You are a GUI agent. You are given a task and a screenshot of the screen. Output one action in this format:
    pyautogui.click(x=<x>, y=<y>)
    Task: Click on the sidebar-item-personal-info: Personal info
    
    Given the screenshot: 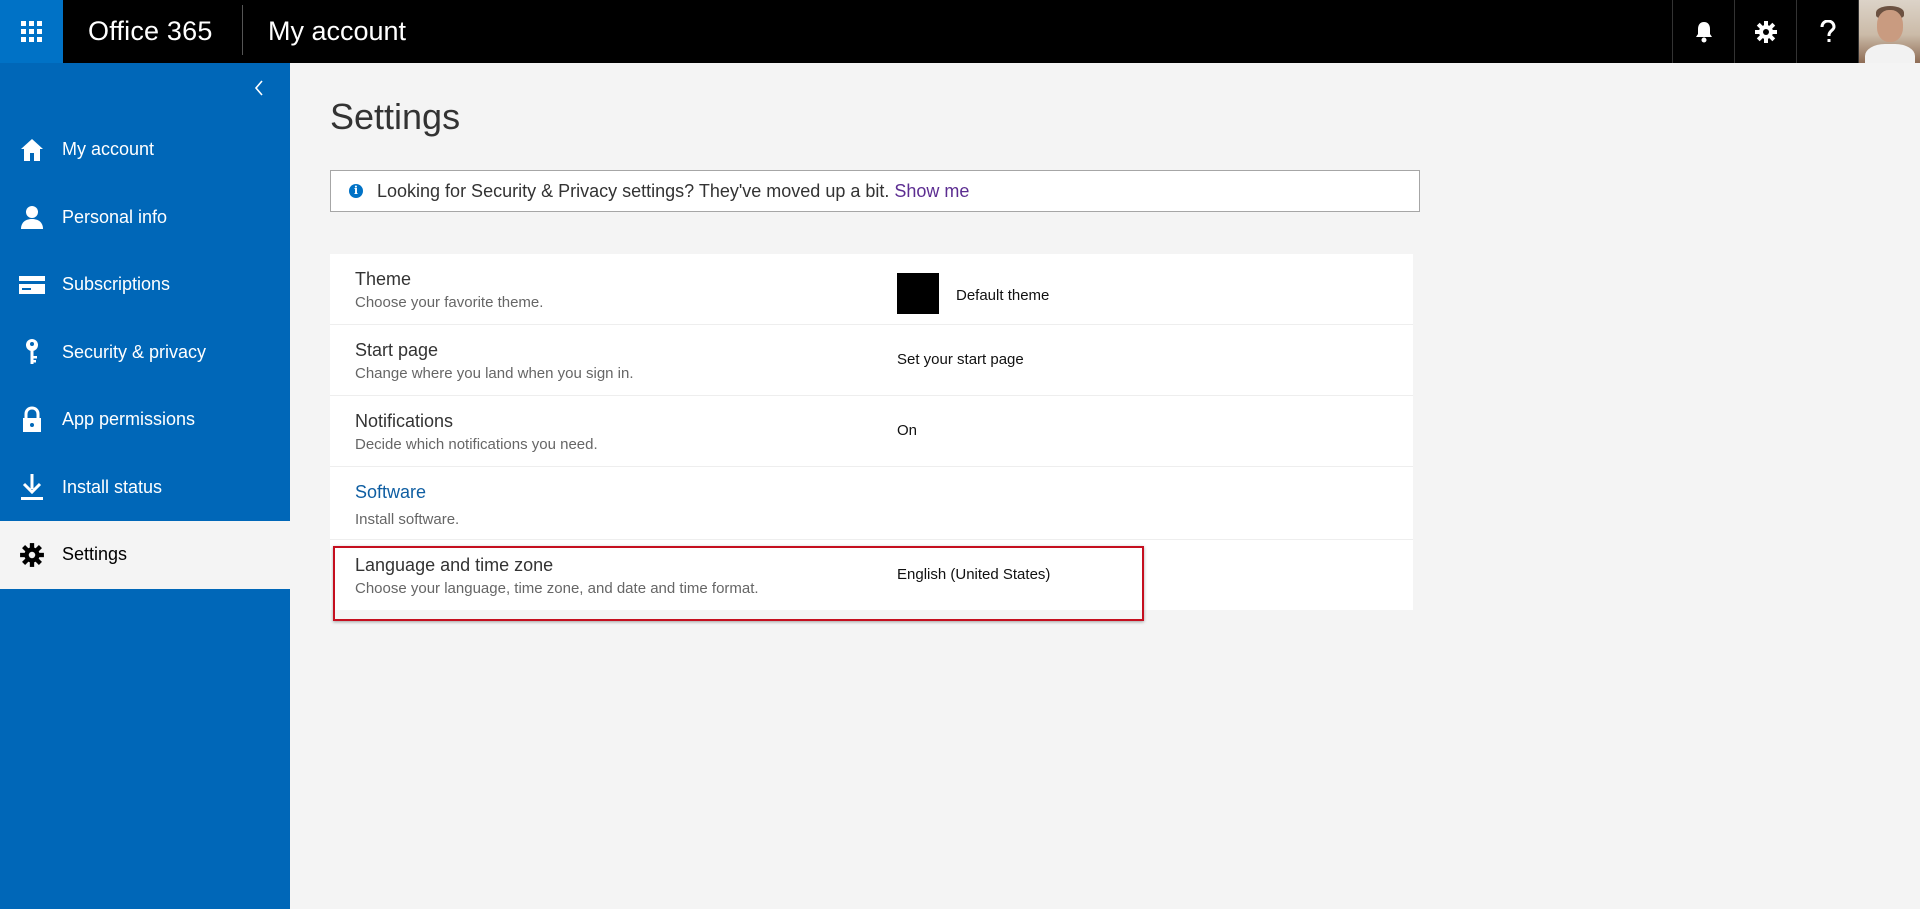 What is the action you would take?
    pyautogui.click(x=145, y=218)
    